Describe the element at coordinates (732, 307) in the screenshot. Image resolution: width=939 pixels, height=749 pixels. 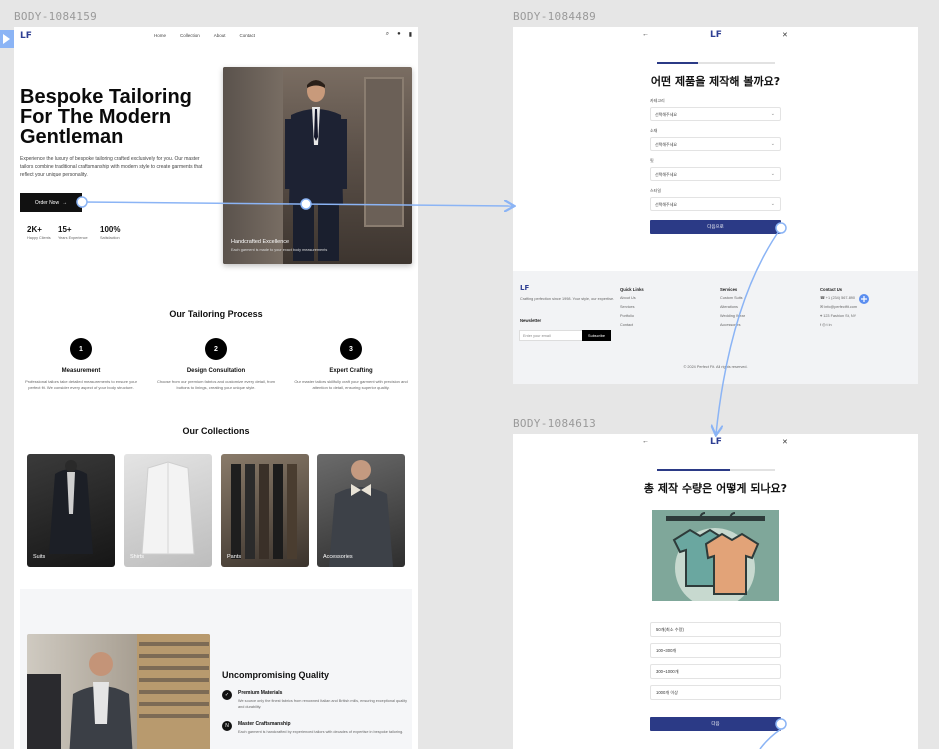
I see `footer-link: Alterations` at that location.